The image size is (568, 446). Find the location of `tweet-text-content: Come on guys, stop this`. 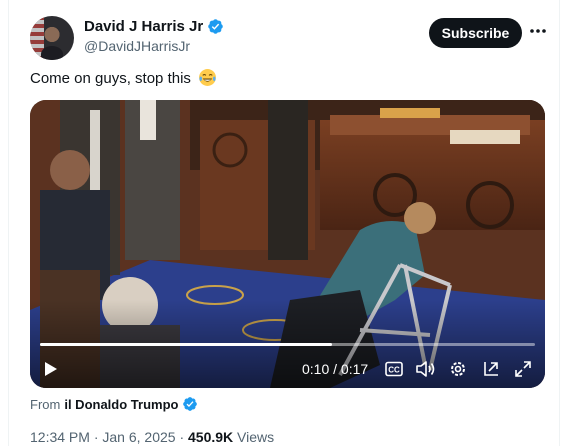

tweet-text-content: Come on guys, stop this is located at coordinates (110, 78).